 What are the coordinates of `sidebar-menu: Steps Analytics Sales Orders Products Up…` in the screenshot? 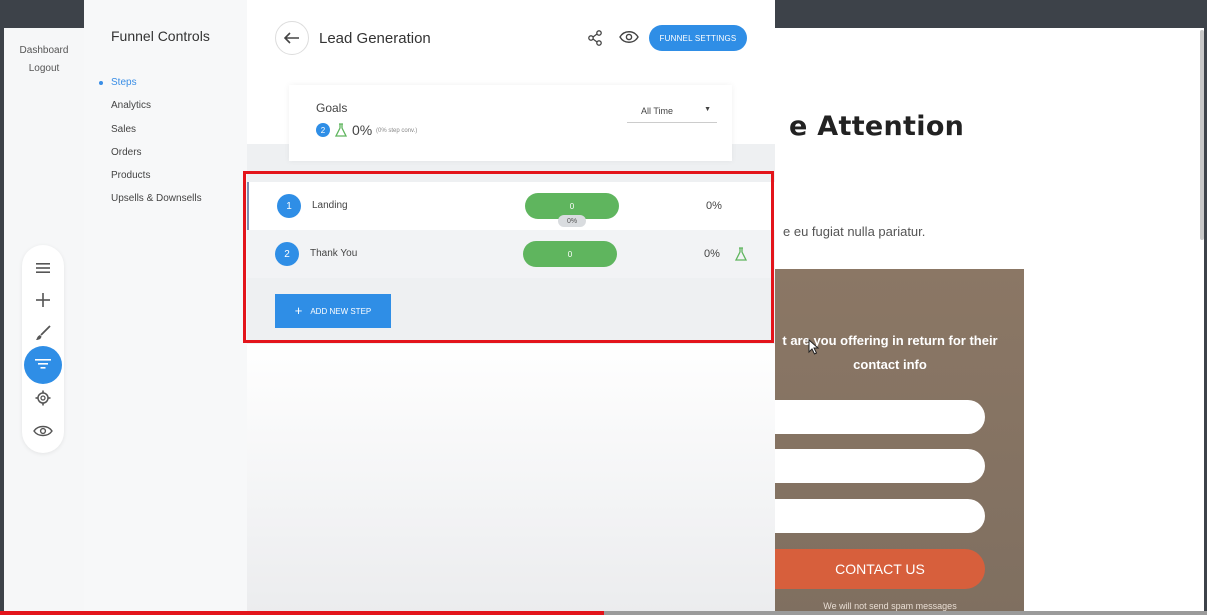 It's located at (150, 146).